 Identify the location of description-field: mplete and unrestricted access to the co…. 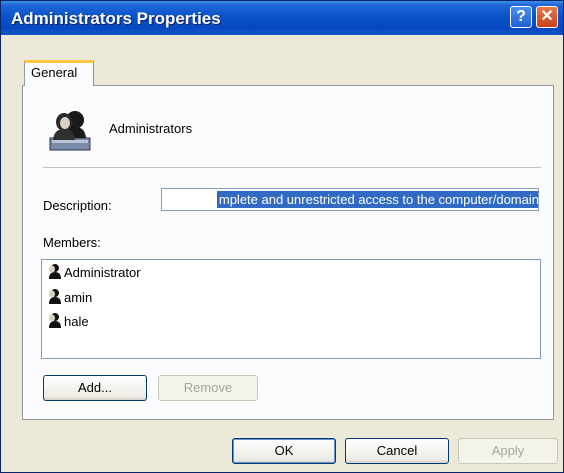
(350, 199).